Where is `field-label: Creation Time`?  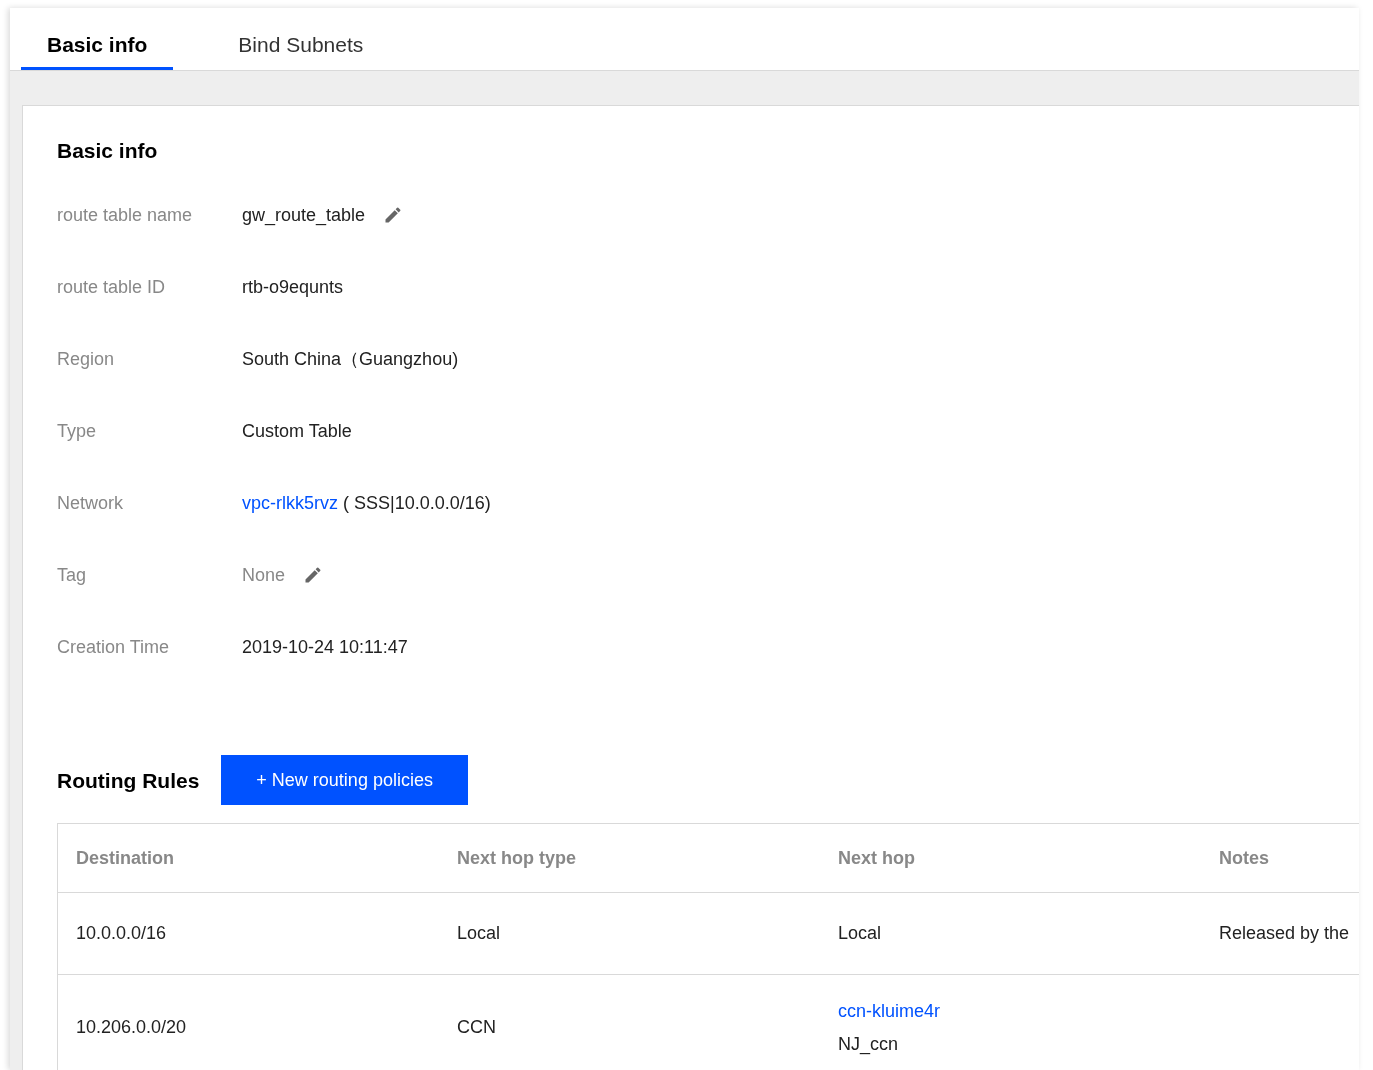
field-label: Creation Time is located at coordinates (114, 647).